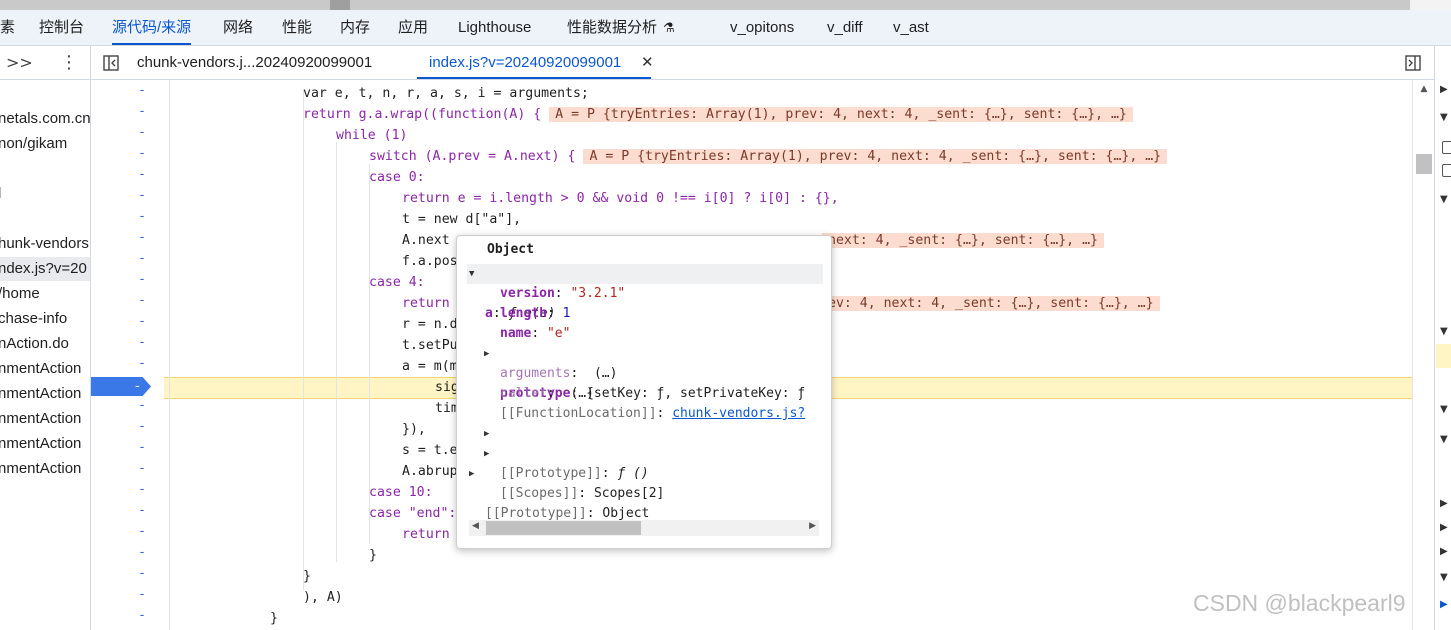 This screenshot has width=1451, height=630. Describe the element at coordinates (33, 144) in the screenshot. I see `nav-item: non/gikam` at that location.